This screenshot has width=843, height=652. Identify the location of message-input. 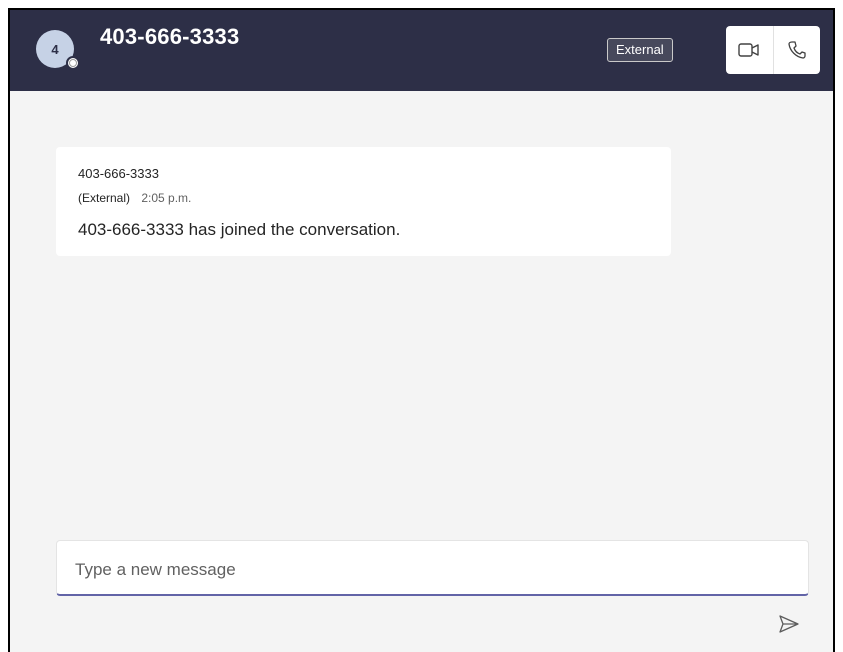
(425, 570).